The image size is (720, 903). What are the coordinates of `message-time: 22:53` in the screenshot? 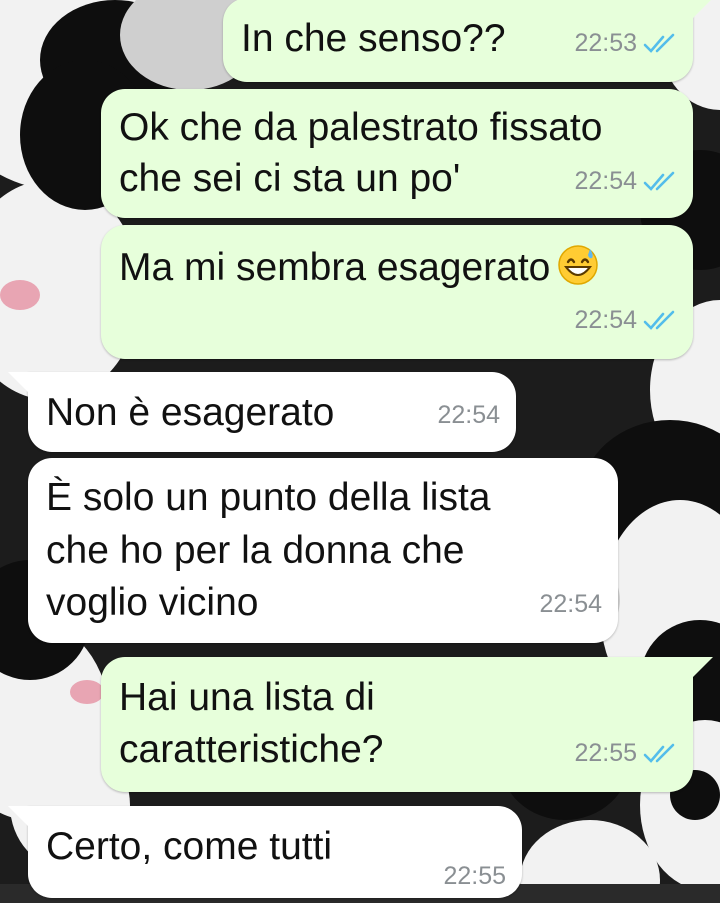 It's located at (605, 43).